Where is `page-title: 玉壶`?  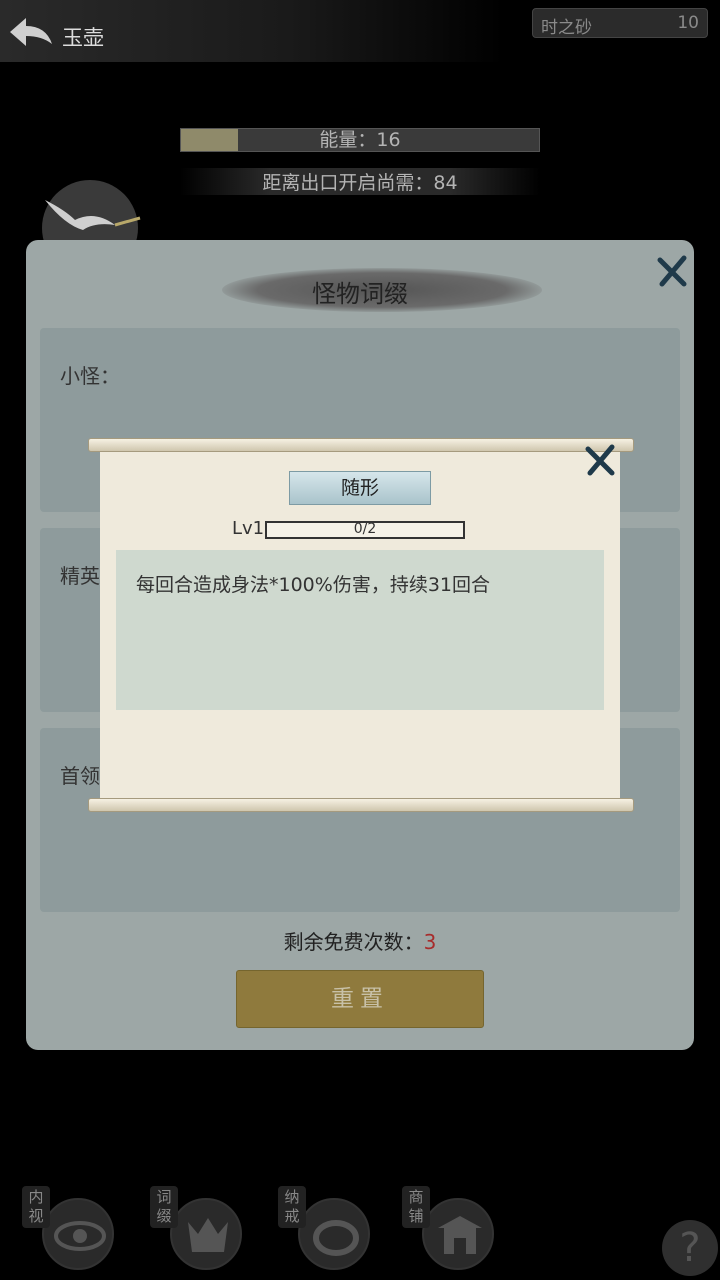 page-title: 玉壶 is located at coordinates (83, 38).